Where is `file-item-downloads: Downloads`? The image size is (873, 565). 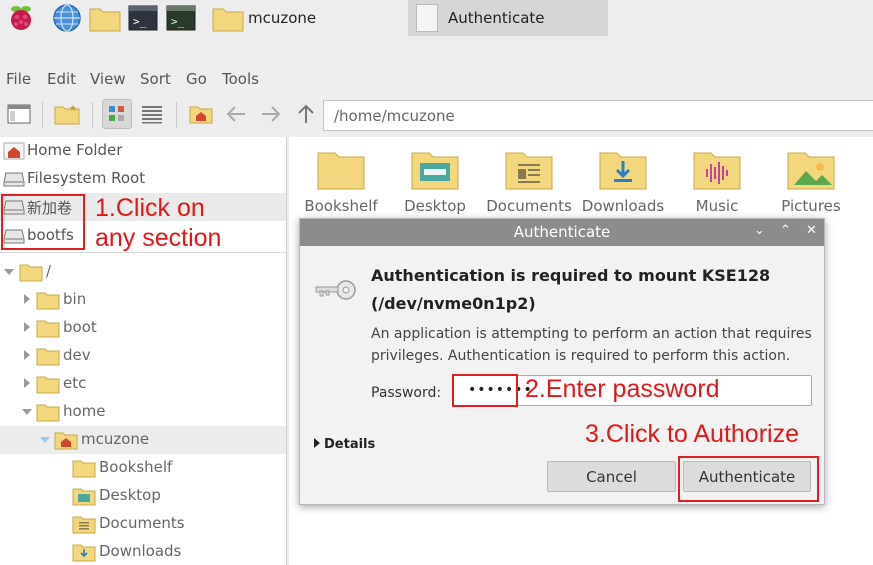
file-item-downloads: Downloads is located at coordinates (623, 181).